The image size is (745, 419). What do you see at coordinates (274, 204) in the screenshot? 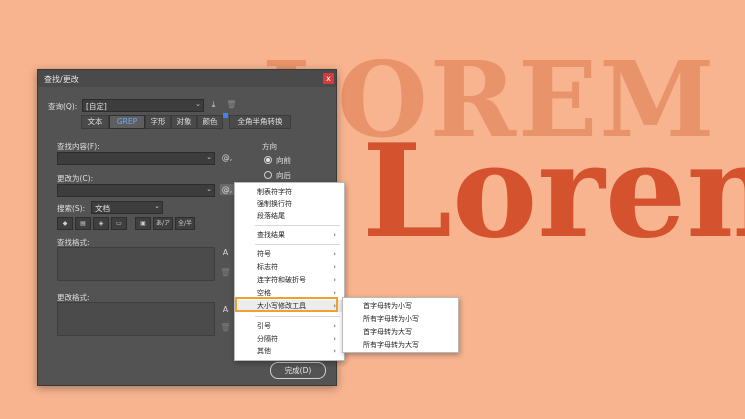
I see `menu-item-label: 强制换行符` at bounding box center [274, 204].